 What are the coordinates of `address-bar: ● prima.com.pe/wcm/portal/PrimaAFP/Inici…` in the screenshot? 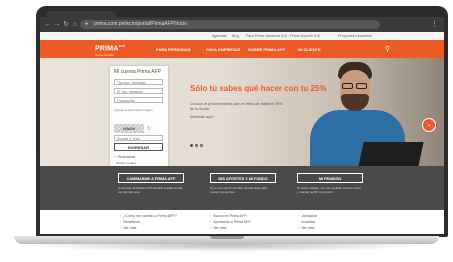 It's located at (230, 24).